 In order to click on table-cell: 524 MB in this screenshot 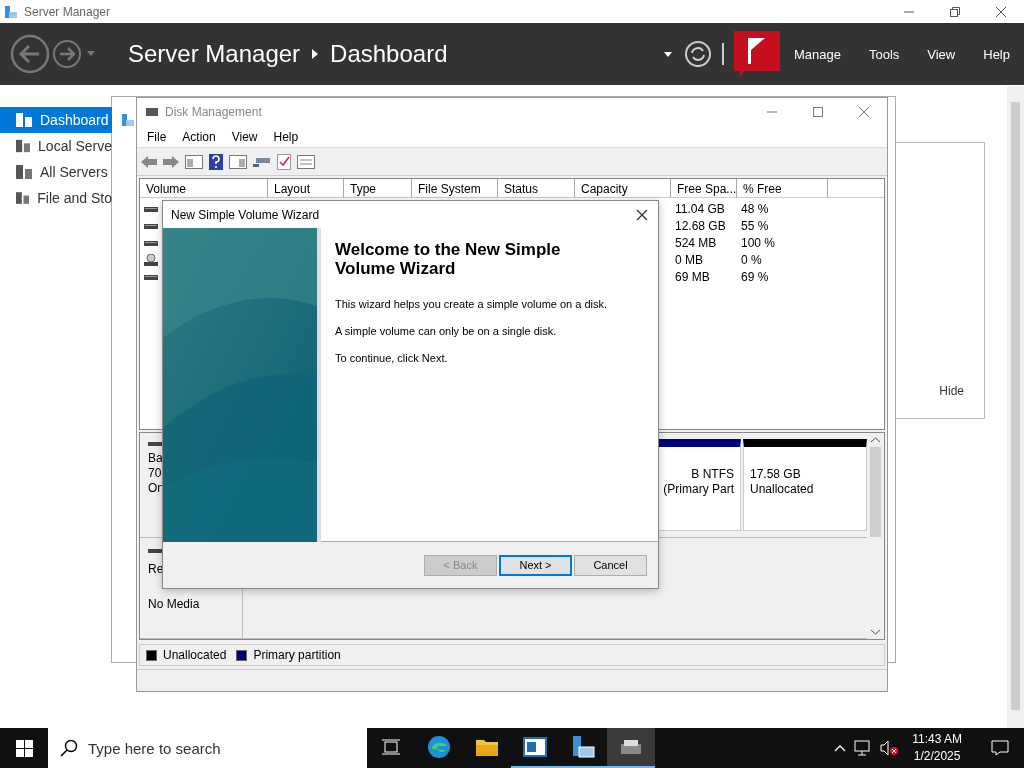, I will do `click(696, 242)`.